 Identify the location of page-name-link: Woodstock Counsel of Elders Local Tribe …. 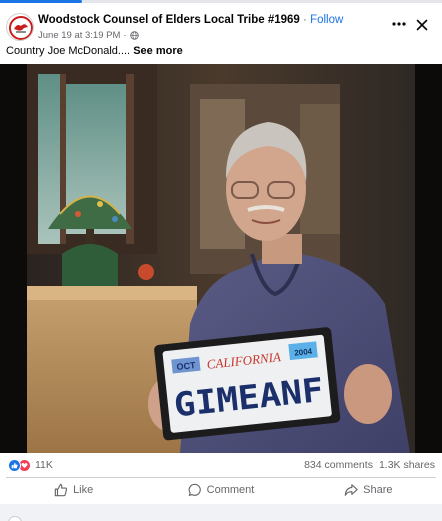
(169, 20).